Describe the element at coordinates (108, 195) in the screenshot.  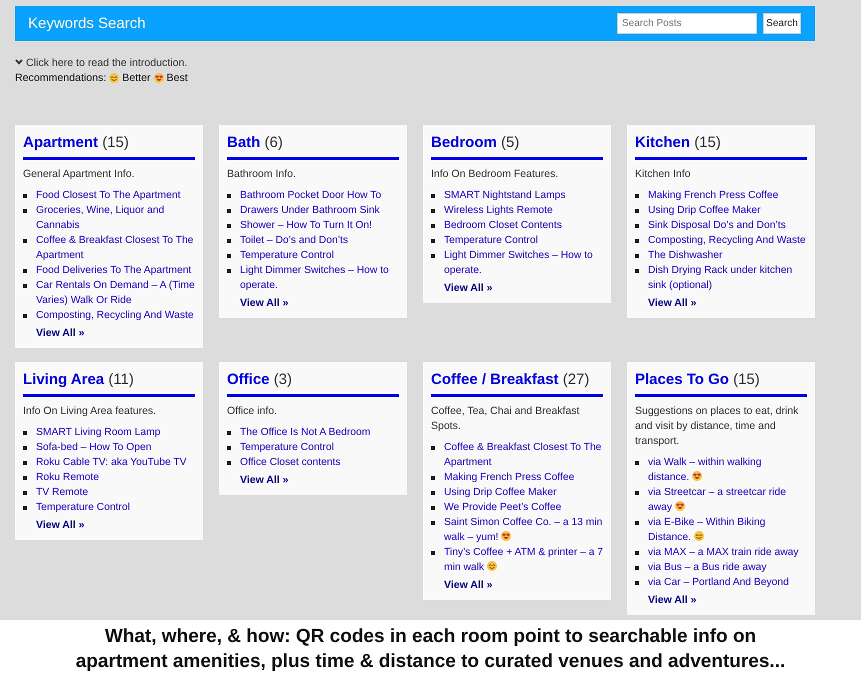
I see `post-link: Food Closest To The Apartment` at that location.